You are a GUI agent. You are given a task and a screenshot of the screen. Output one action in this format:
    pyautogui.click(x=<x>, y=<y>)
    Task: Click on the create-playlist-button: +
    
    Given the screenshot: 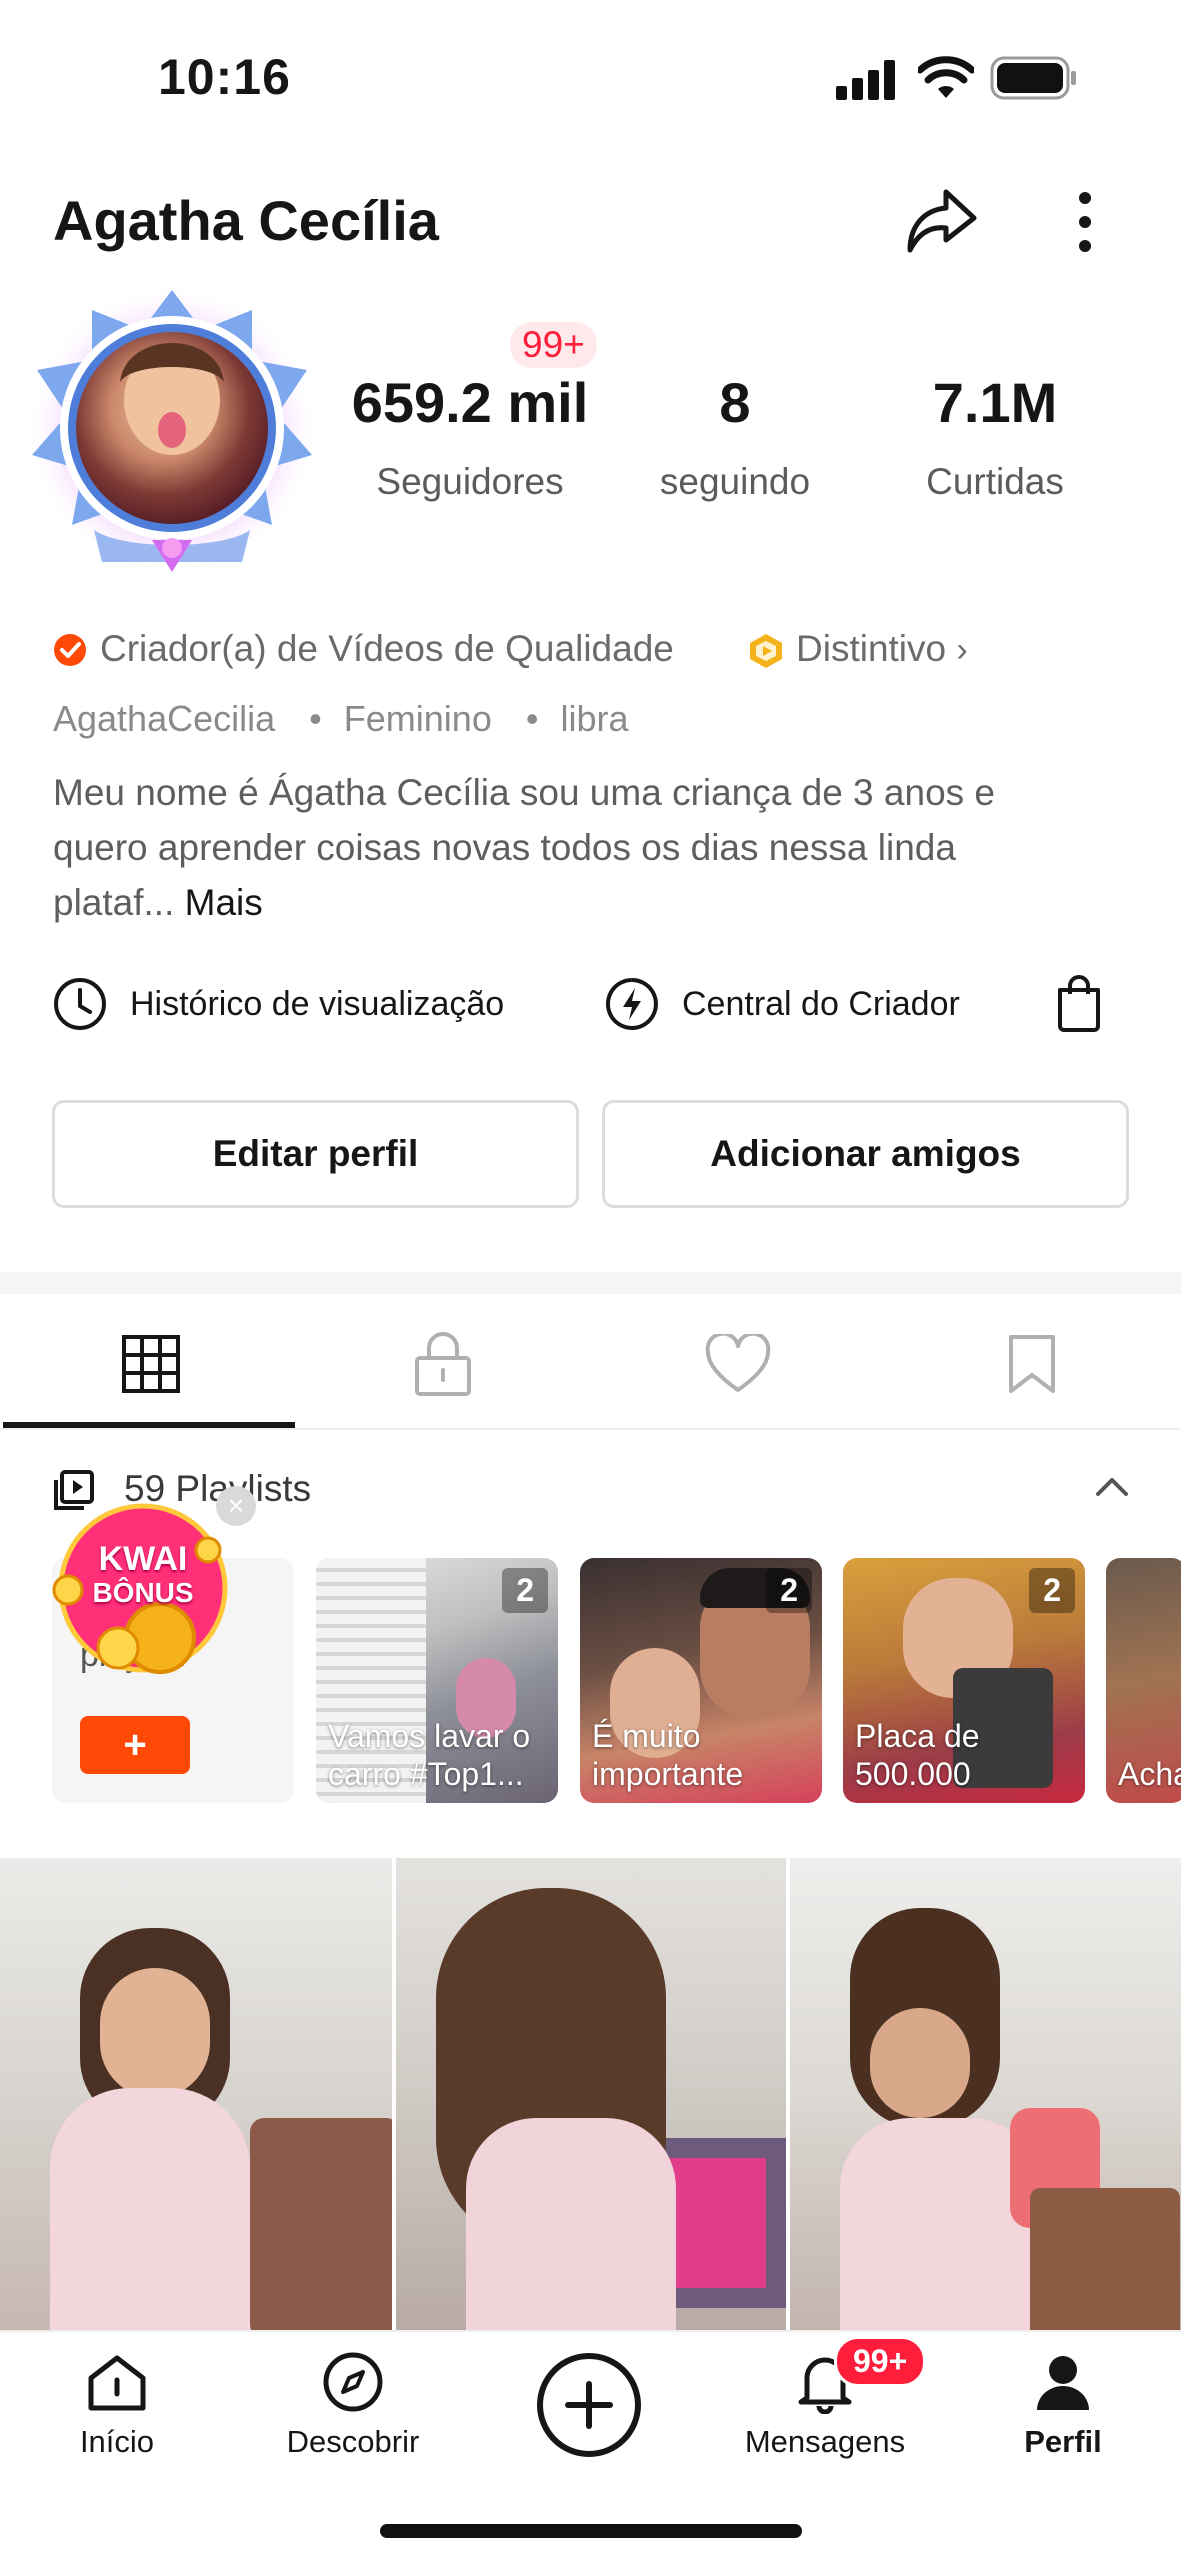 What is the action you would take?
    pyautogui.click(x=135, y=1745)
    